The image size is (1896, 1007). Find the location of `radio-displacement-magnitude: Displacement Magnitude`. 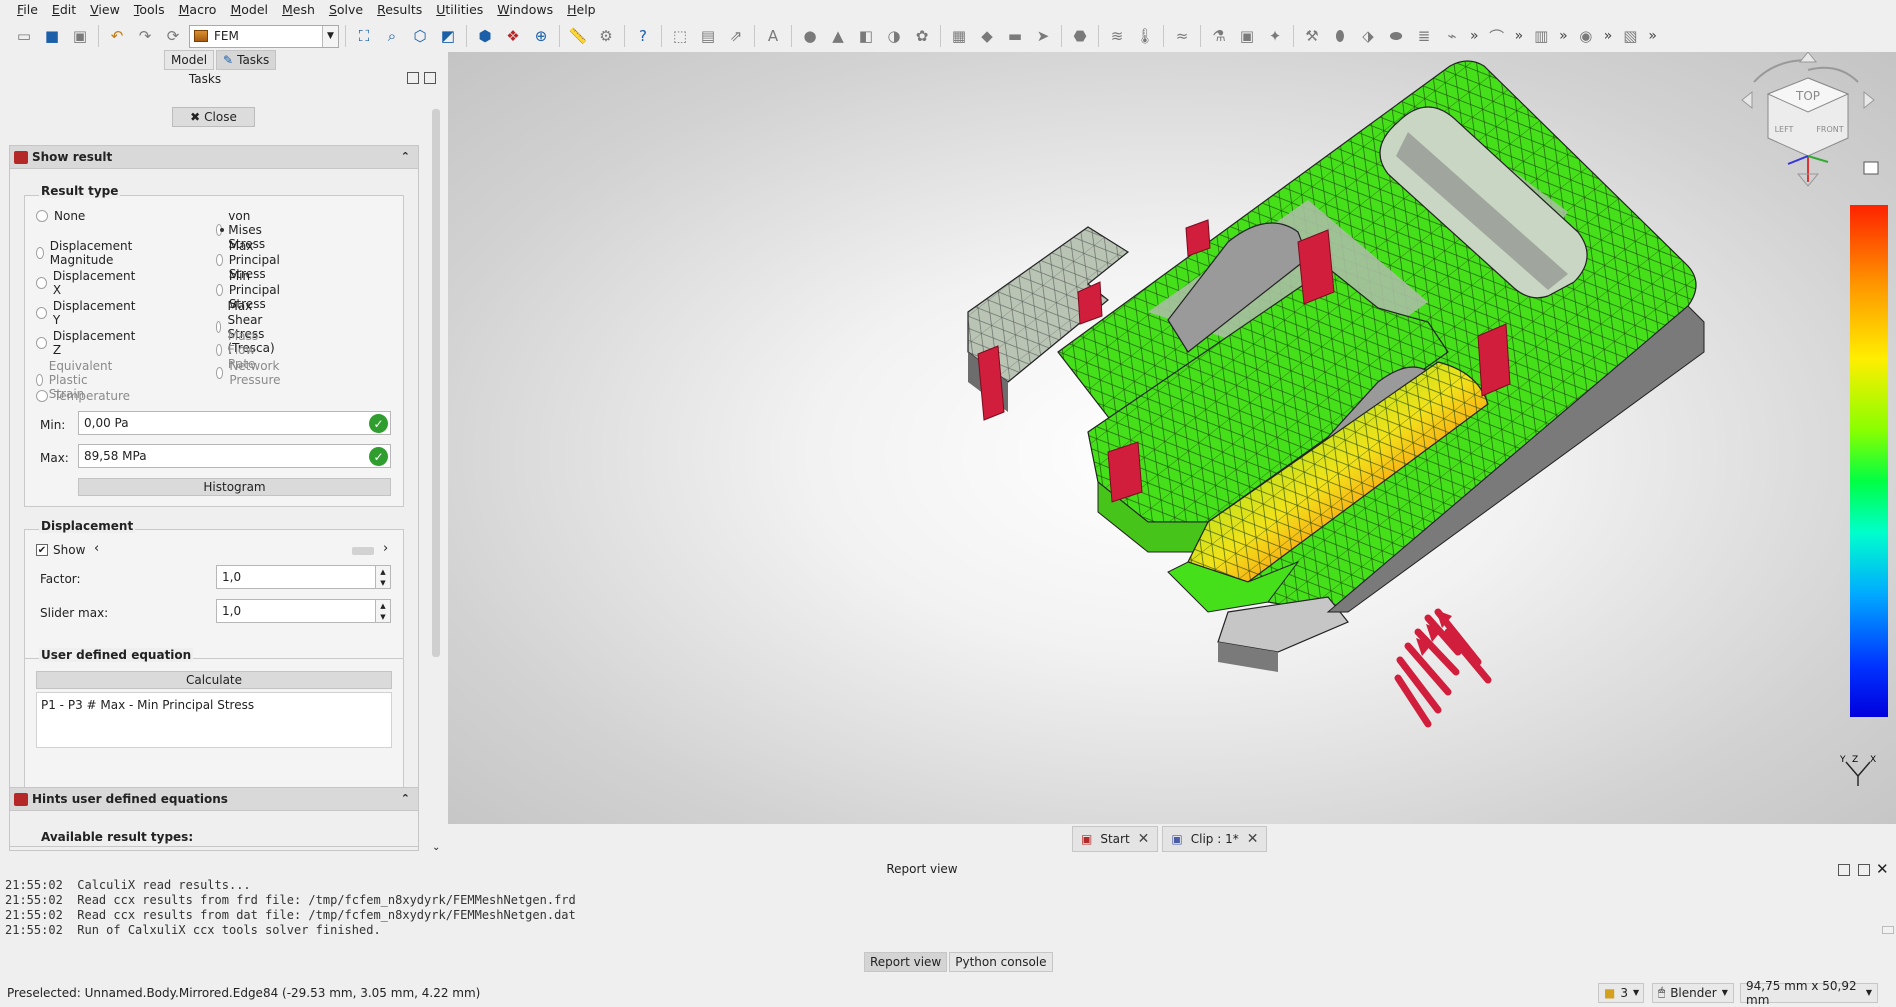

radio-displacement-magnitude: Displacement Magnitude is located at coordinates (86, 253).